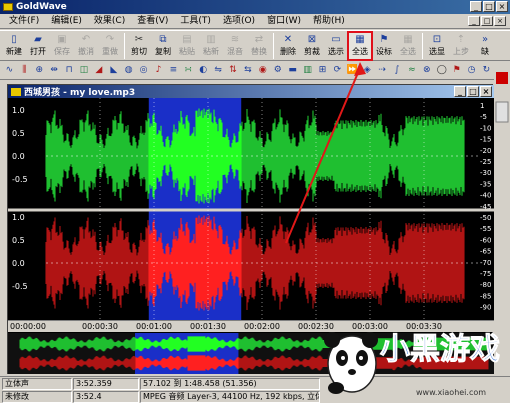 The height and width of the screenshot is (403, 510). I want to click on spectrum-icon: ▥, so click(307, 70).